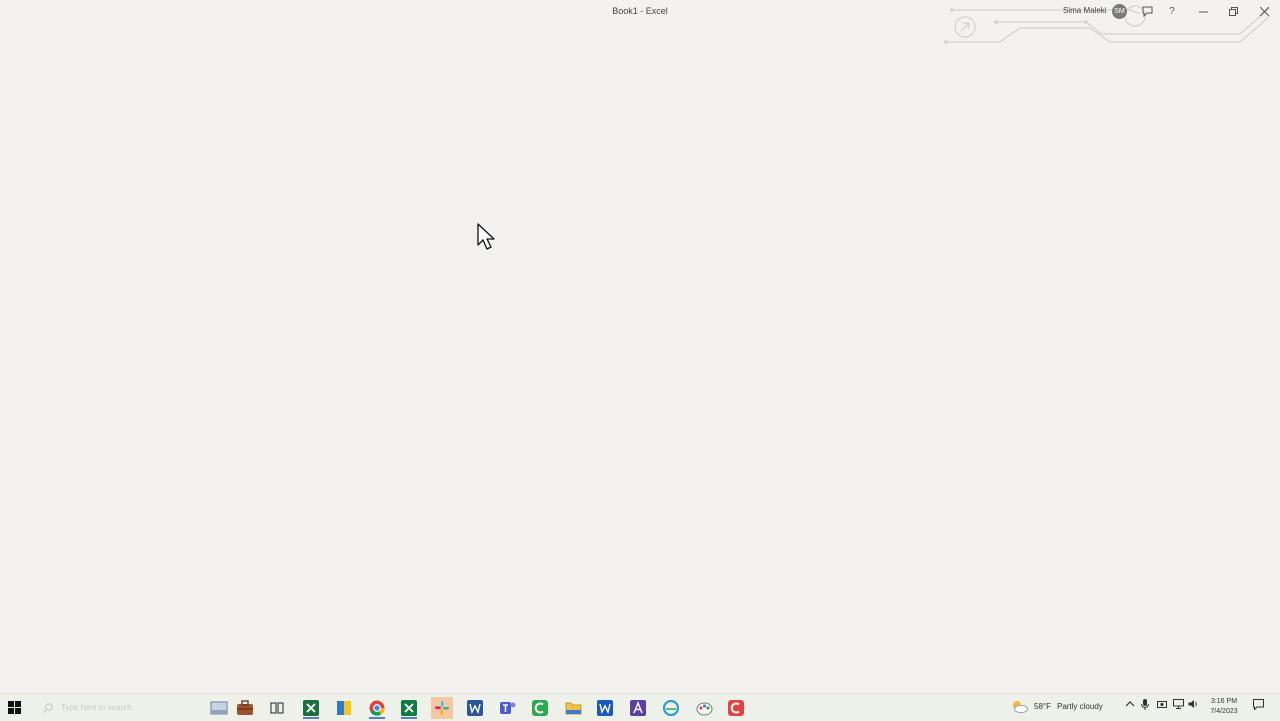  I want to click on microphone-icon, so click(1145, 706).